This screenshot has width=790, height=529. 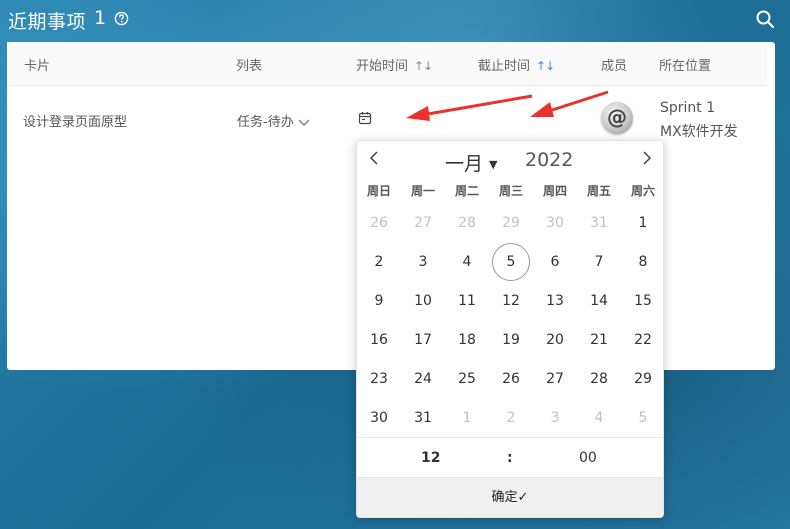 I want to click on card-name: 设计登录页面原型, so click(x=75, y=120).